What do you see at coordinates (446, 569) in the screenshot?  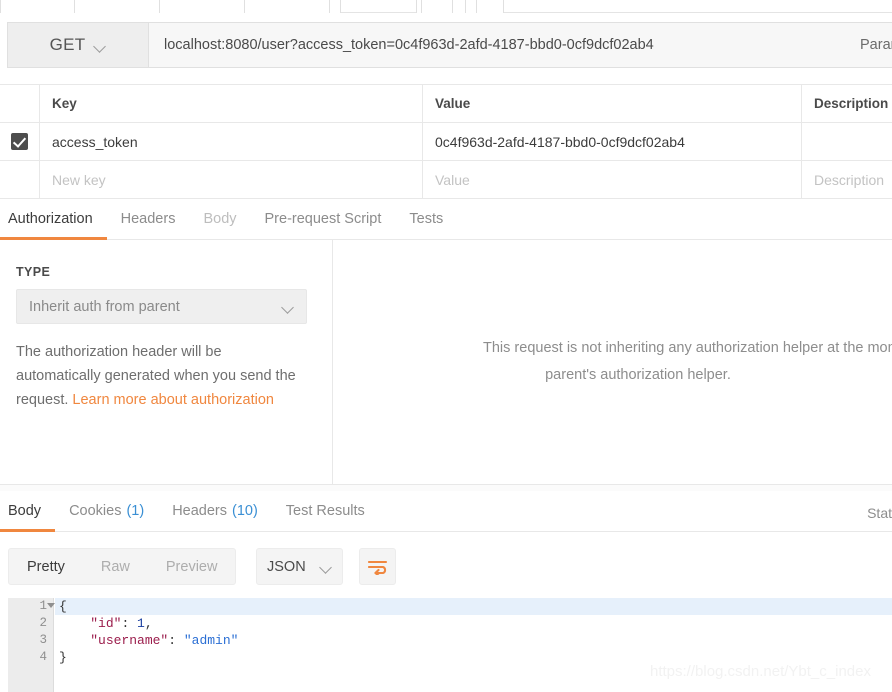 I see `response-body-toolbar: Pretty Raw Preview JSON` at bounding box center [446, 569].